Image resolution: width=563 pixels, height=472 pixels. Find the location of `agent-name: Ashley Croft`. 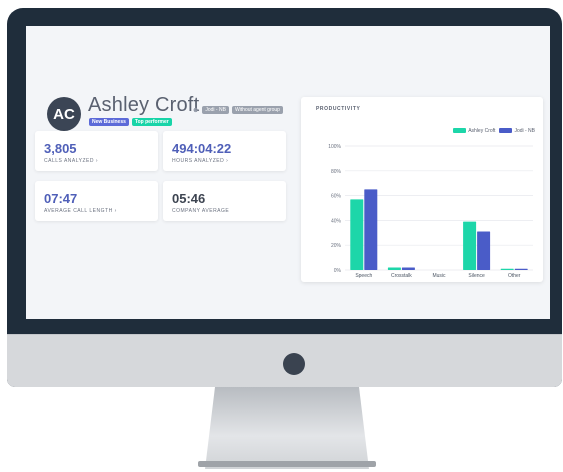

agent-name: Ashley Croft is located at coordinates (144, 105).